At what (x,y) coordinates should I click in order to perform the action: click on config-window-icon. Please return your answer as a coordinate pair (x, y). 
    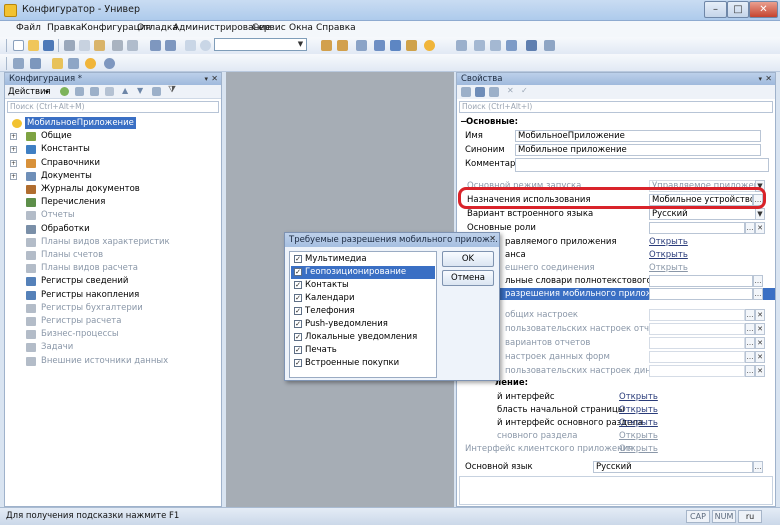
    Looking at the image, I should click on (18, 63).